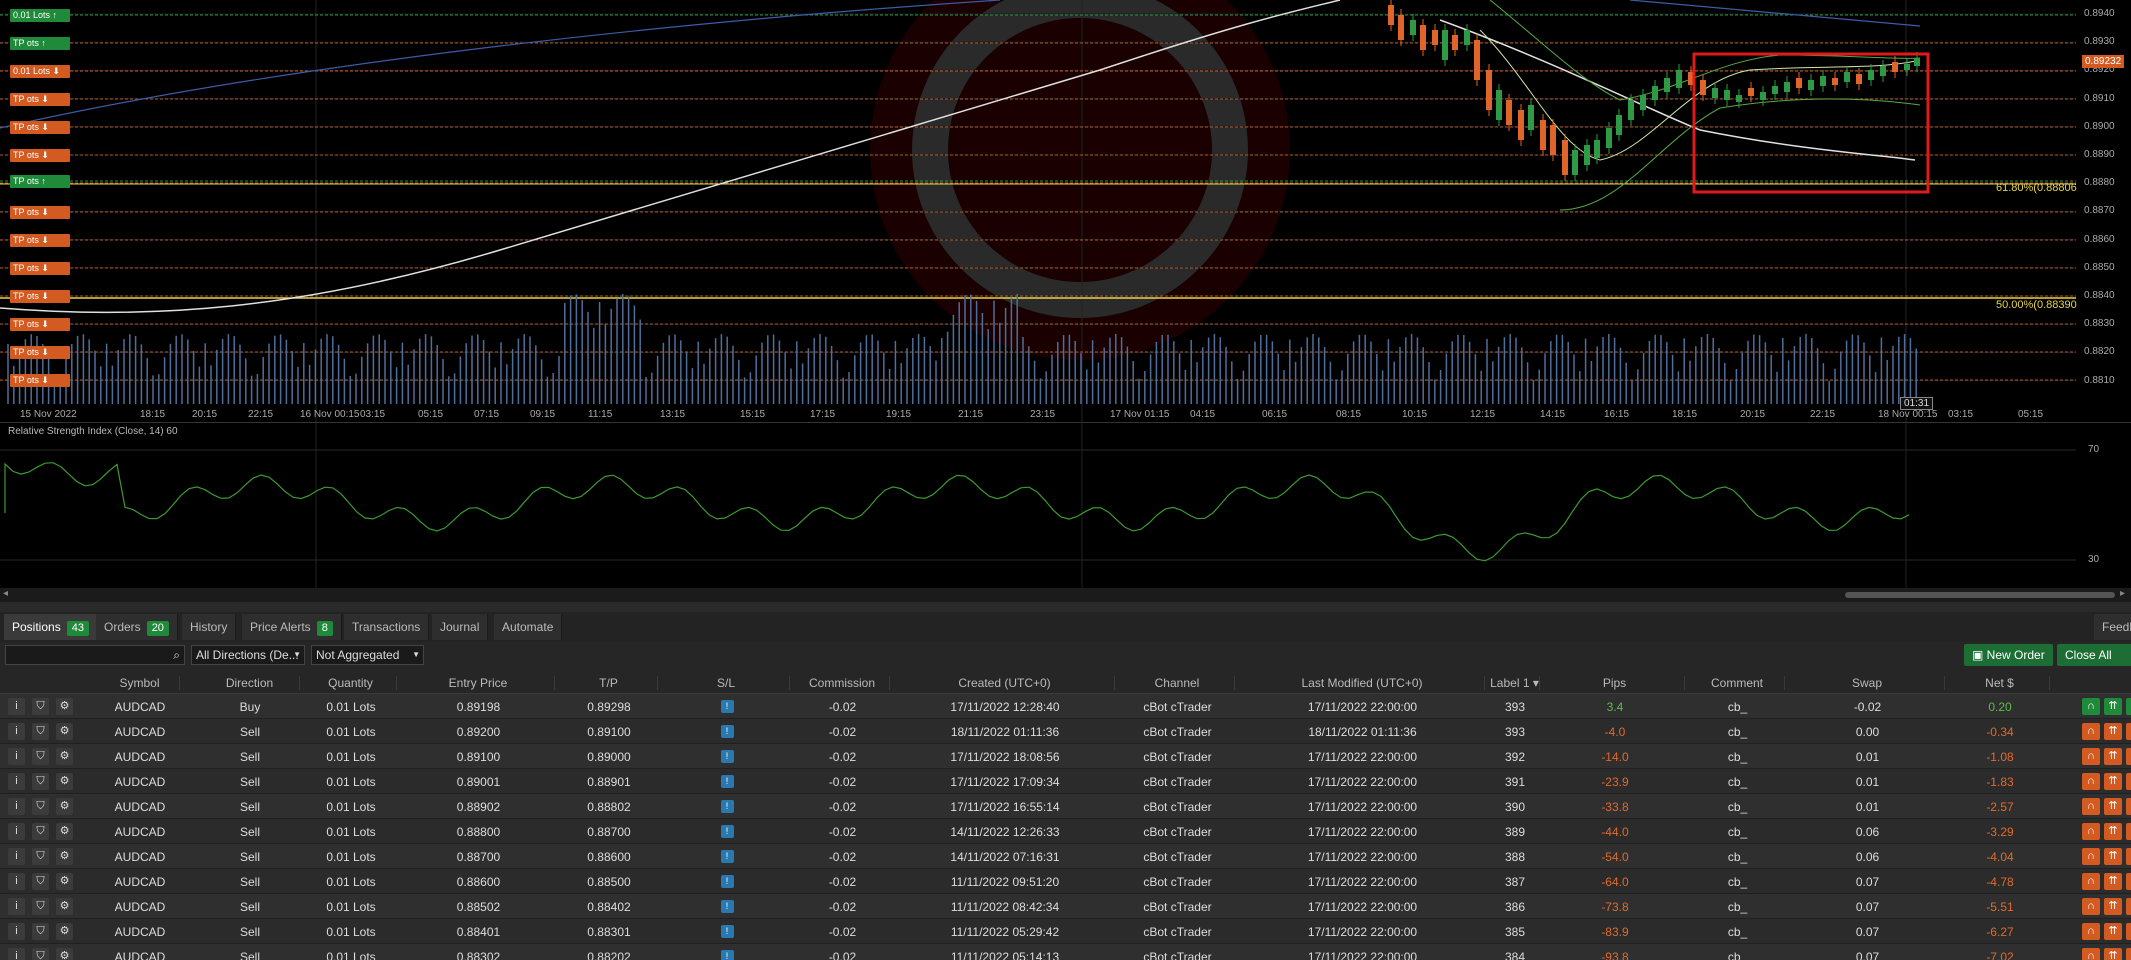  What do you see at coordinates (1867, 683) in the screenshot?
I see `column-header: Swap` at bounding box center [1867, 683].